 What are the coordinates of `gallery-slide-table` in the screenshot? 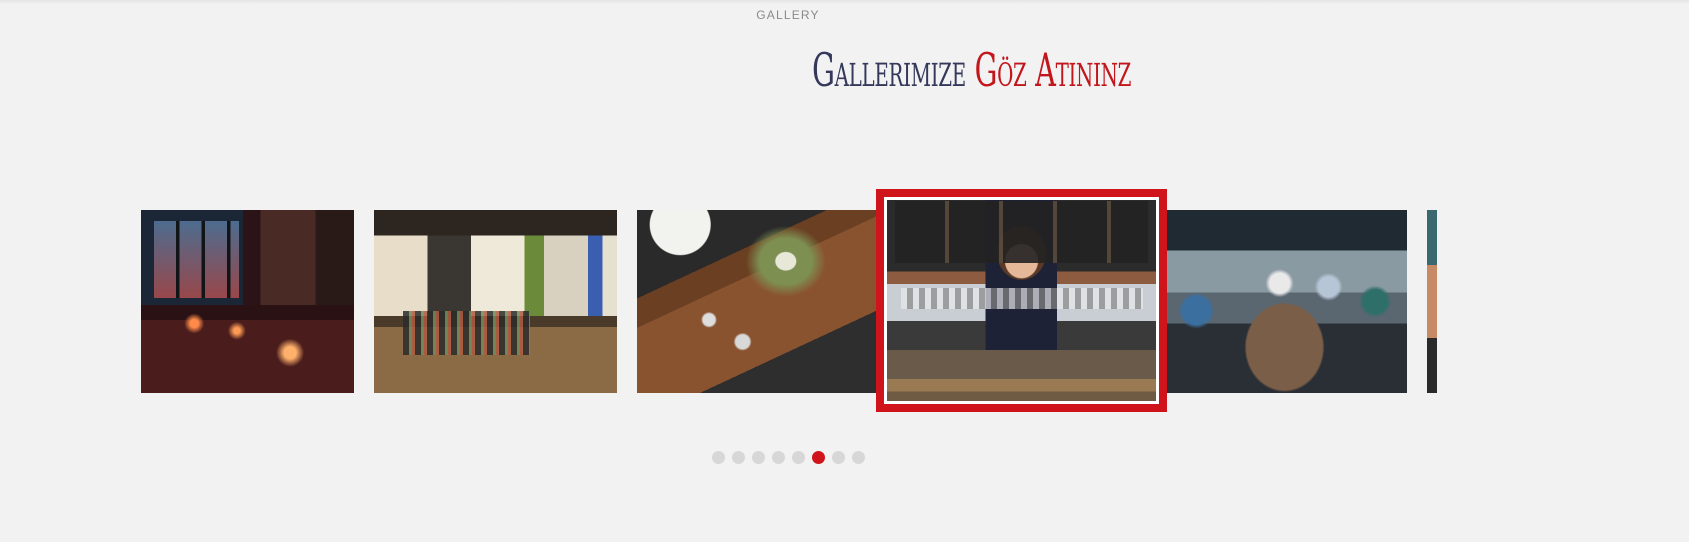 It's located at (757, 301).